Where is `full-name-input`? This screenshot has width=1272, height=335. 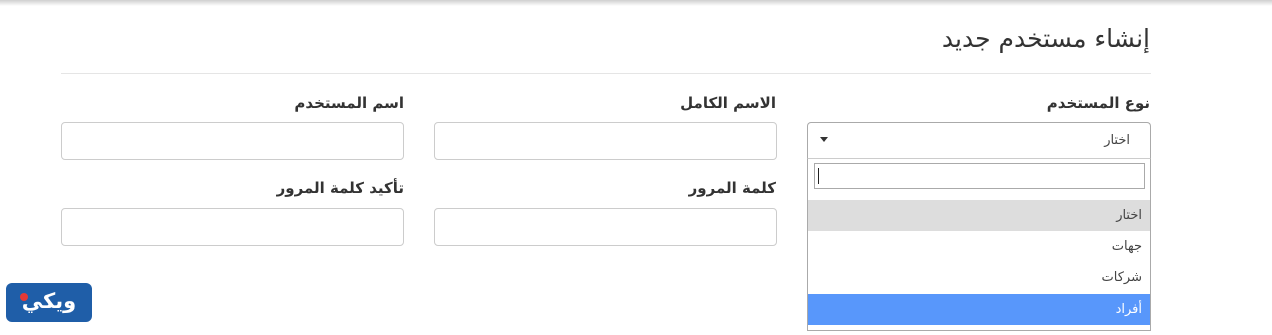 full-name-input is located at coordinates (605, 141).